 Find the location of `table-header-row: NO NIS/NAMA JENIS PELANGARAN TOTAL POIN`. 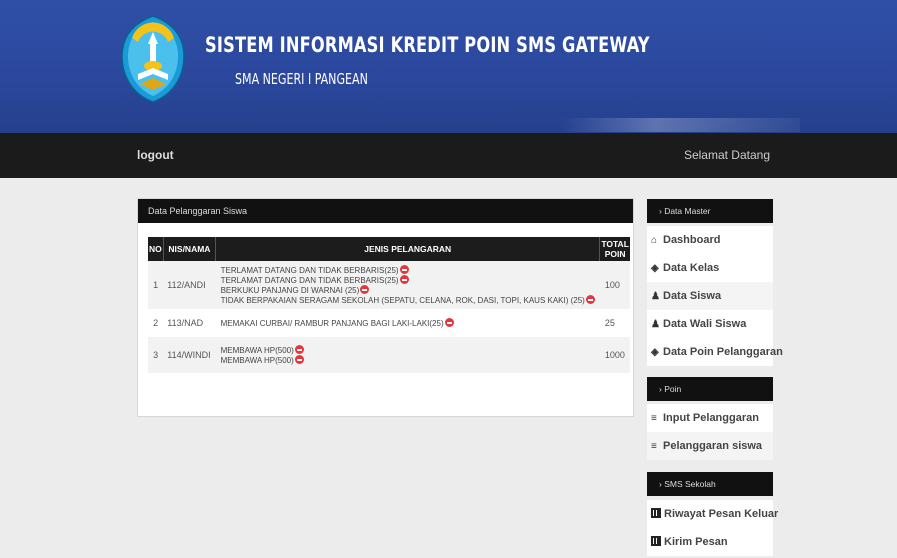

table-header-row: NO NIS/NAMA JENIS PELANGARAN TOTAL POIN is located at coordinates (389, 249).